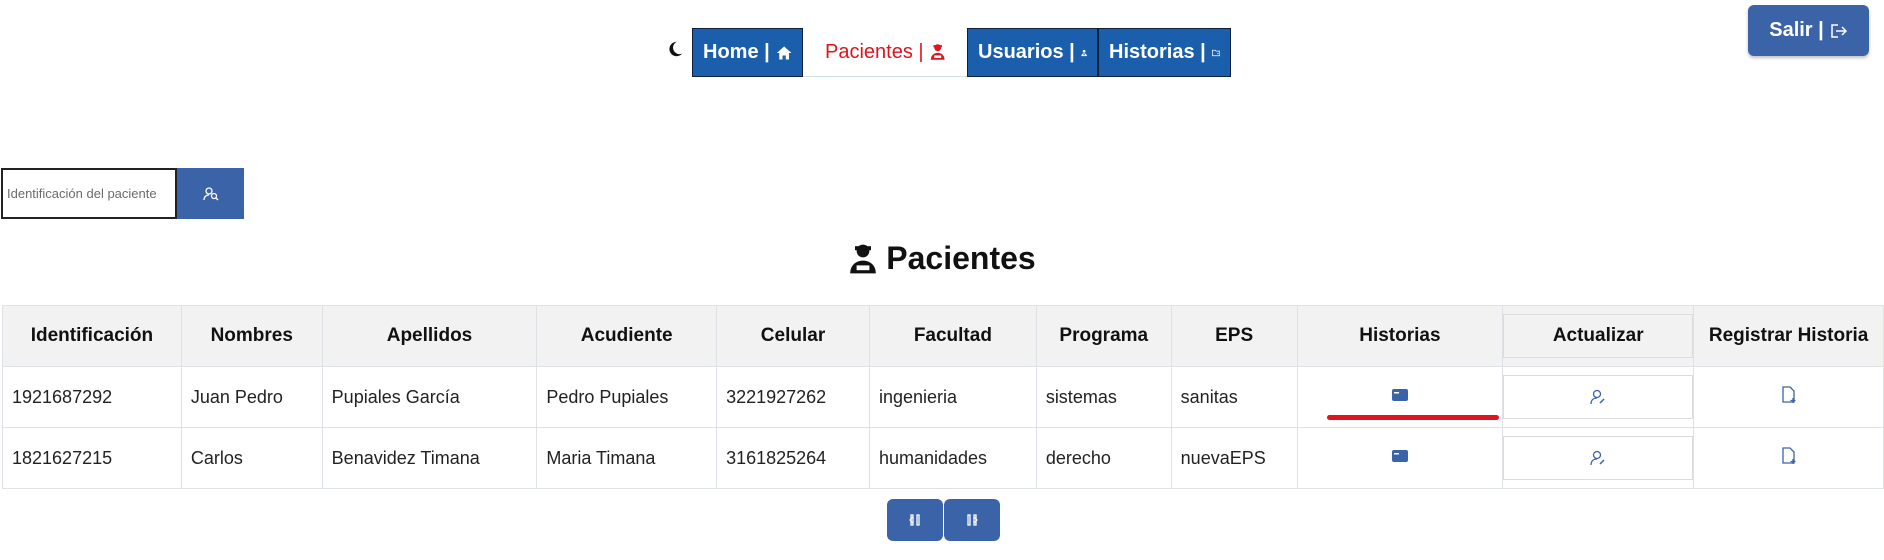  I want to click on nav-historias-label: Historias |, so click(1157, 52).